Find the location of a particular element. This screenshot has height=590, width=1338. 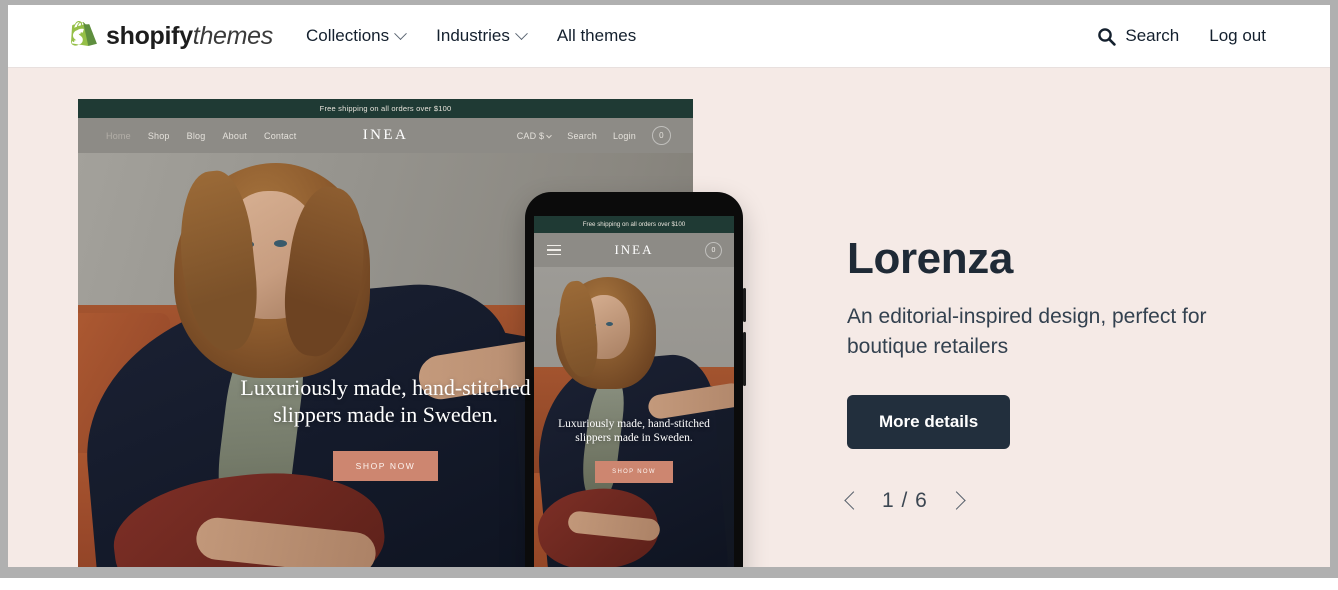

window-chrome-right is located at coordinates (1334, 289).